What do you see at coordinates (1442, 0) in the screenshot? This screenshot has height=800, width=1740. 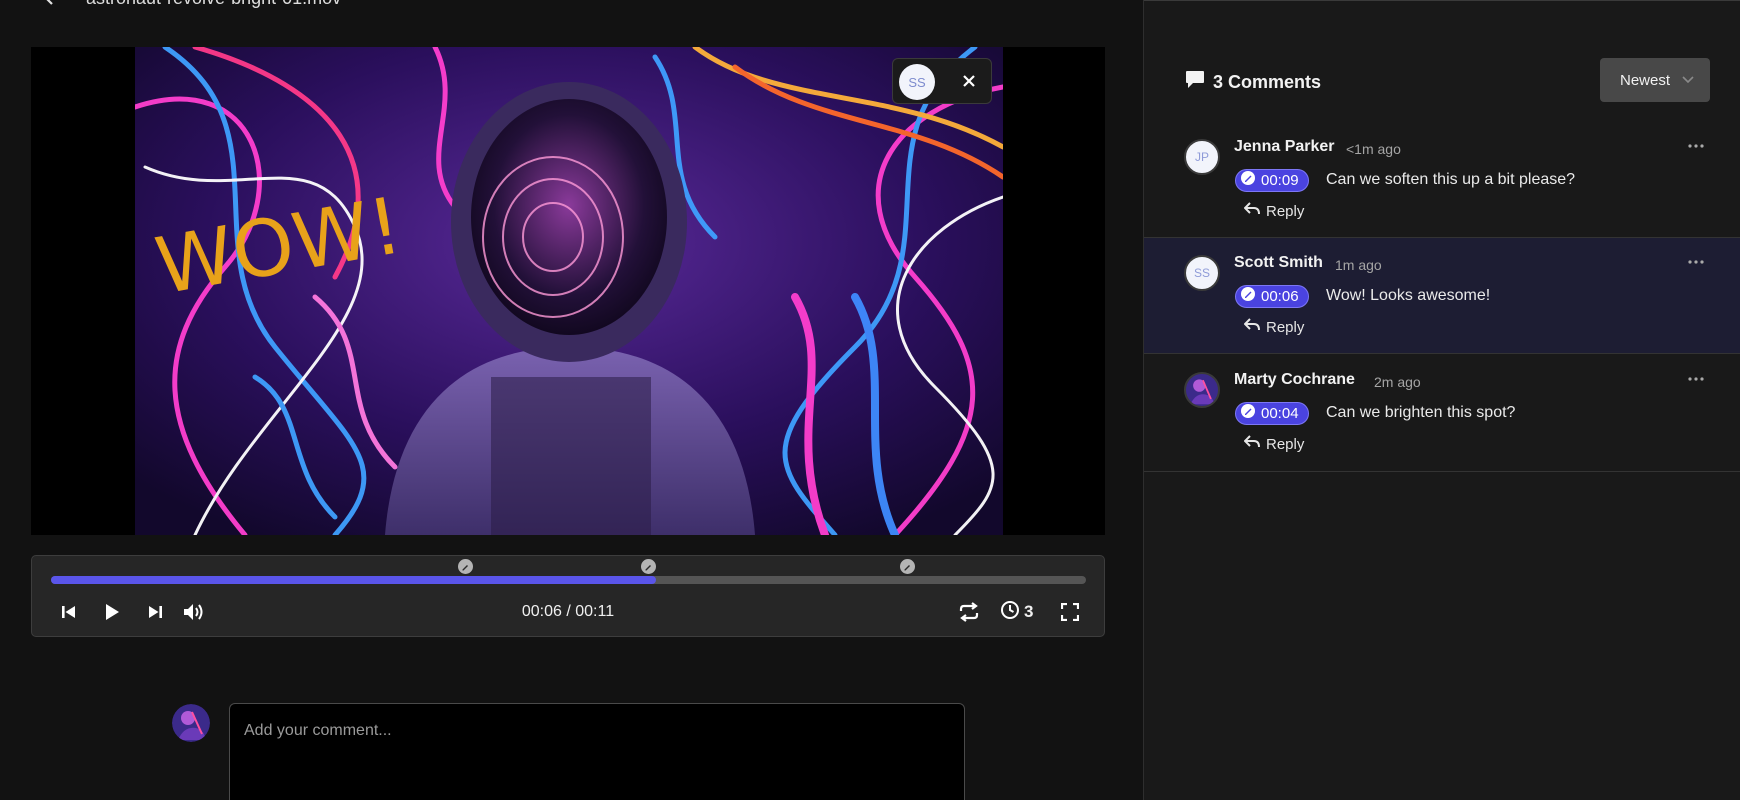 I see `panel-divider` at bounding box center [1442, 0].